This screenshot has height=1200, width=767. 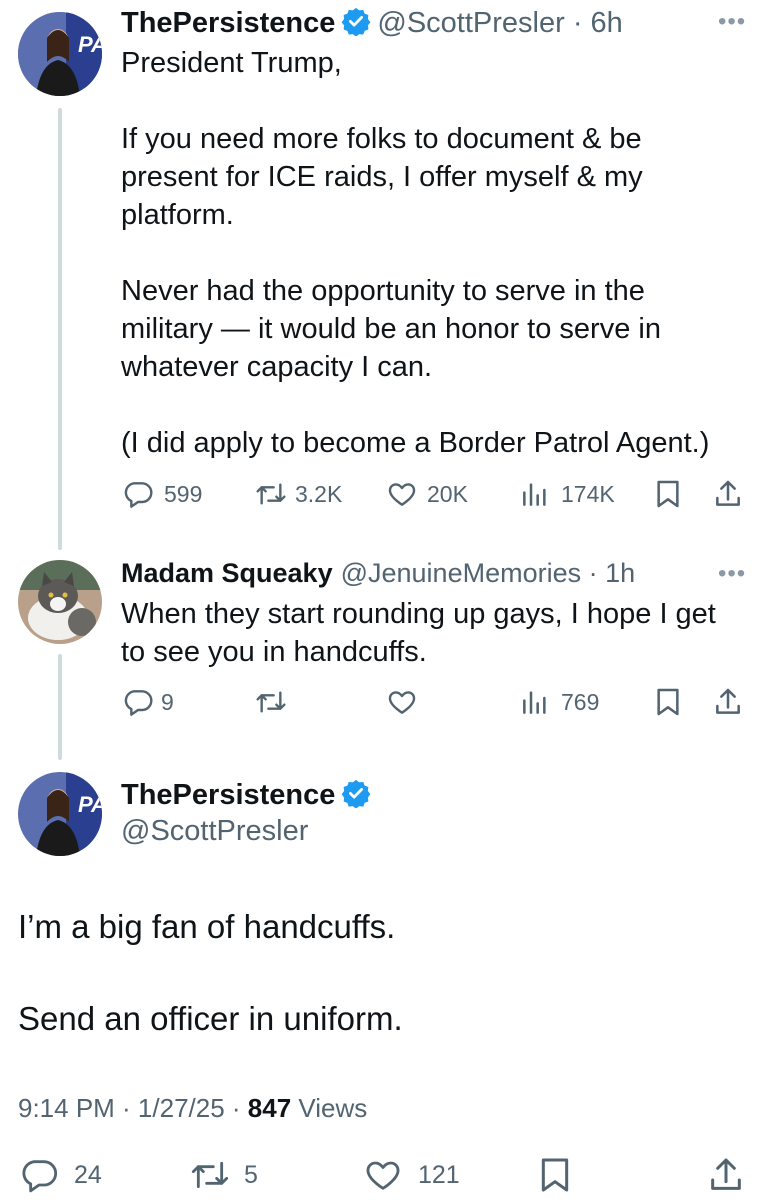 I want to click on repost-count: 5, so click(x=251, y=1174).